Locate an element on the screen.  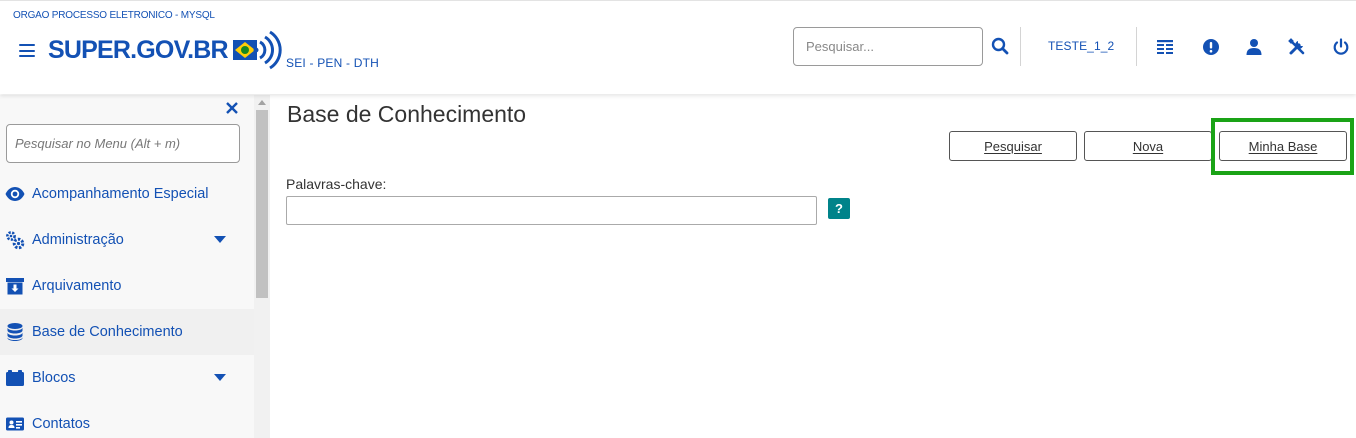
logo: SUPER.GOV.BR is located at coordinates (165, 50).